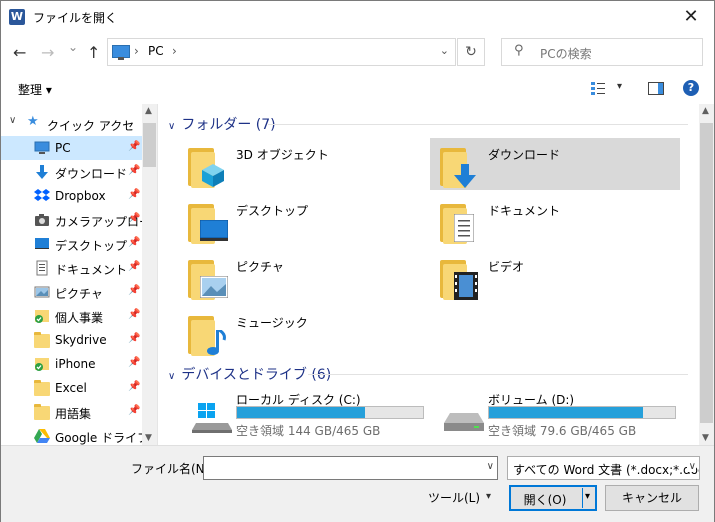 This screenshot has height=522, width=715. What do you see at coordinates (345, 469) in the screenshot?
I see `filename-input` at bounding box center [345, 469].